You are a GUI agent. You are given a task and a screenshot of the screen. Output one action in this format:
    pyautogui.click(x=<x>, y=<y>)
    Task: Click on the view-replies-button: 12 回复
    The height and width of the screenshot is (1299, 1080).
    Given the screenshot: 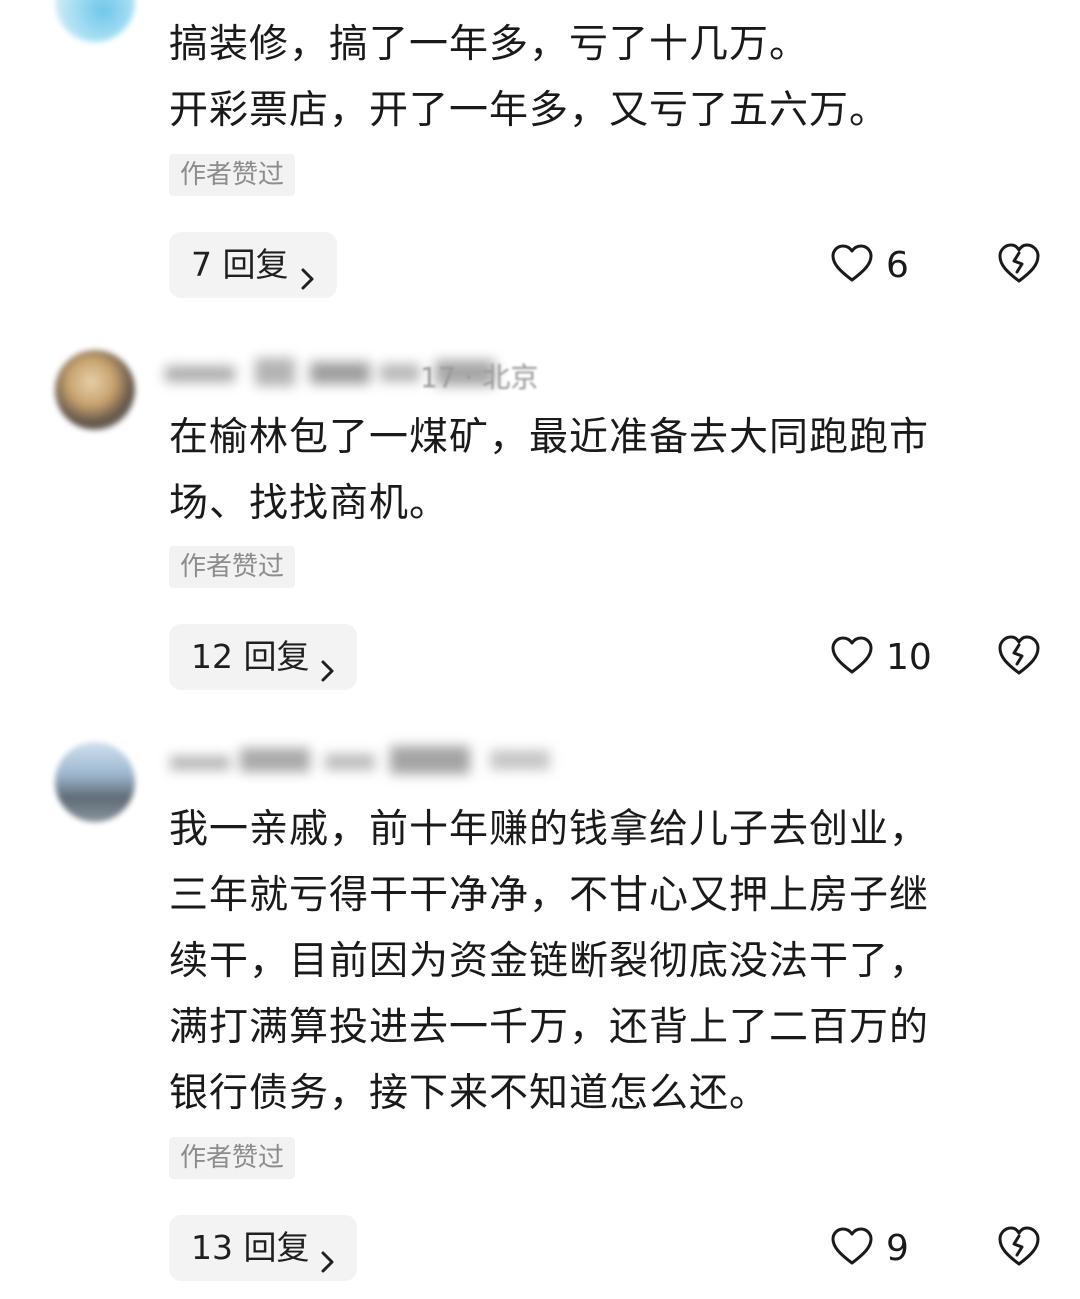 What is the action you would take?
    pyautogui.click(x=263, y=657)
    